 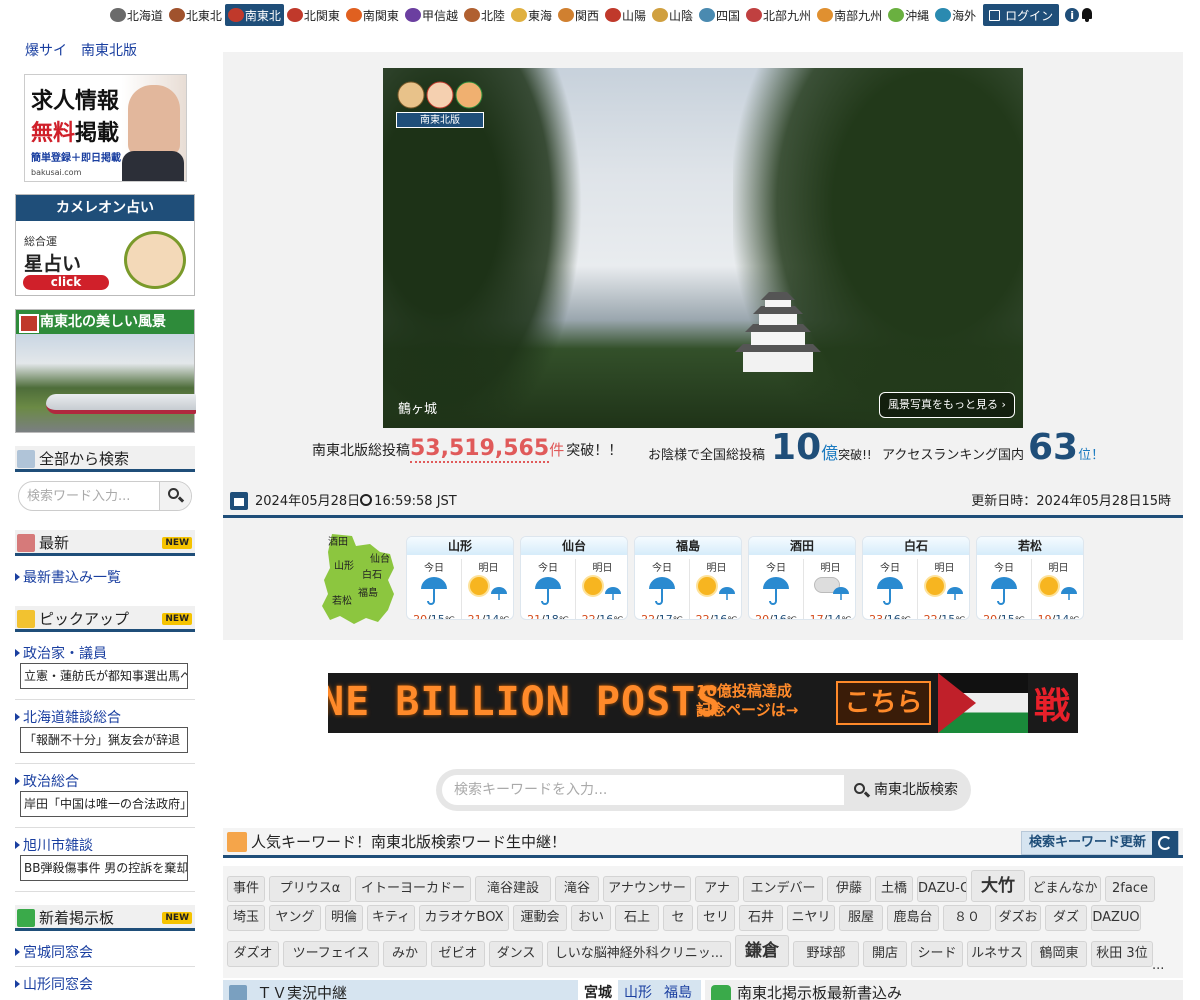 What do you see at coordinates (344, 918) in the screenshot?
I see `keyword-chip: 明倫` at bounding box center [344, 918].